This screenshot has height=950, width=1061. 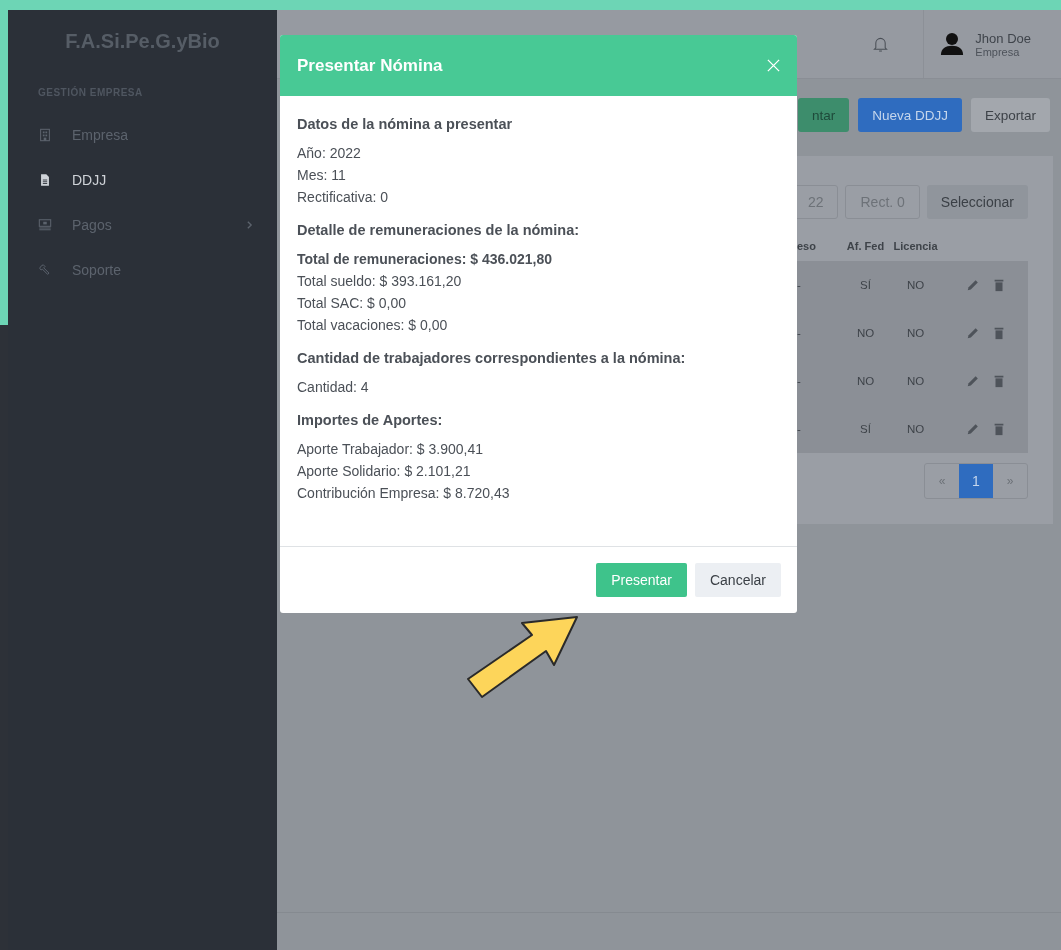 What do you see at coordinates (329, 153) in the screenshot?
I see `detail-line: Año: 2022` at bounding box center [329, 153].